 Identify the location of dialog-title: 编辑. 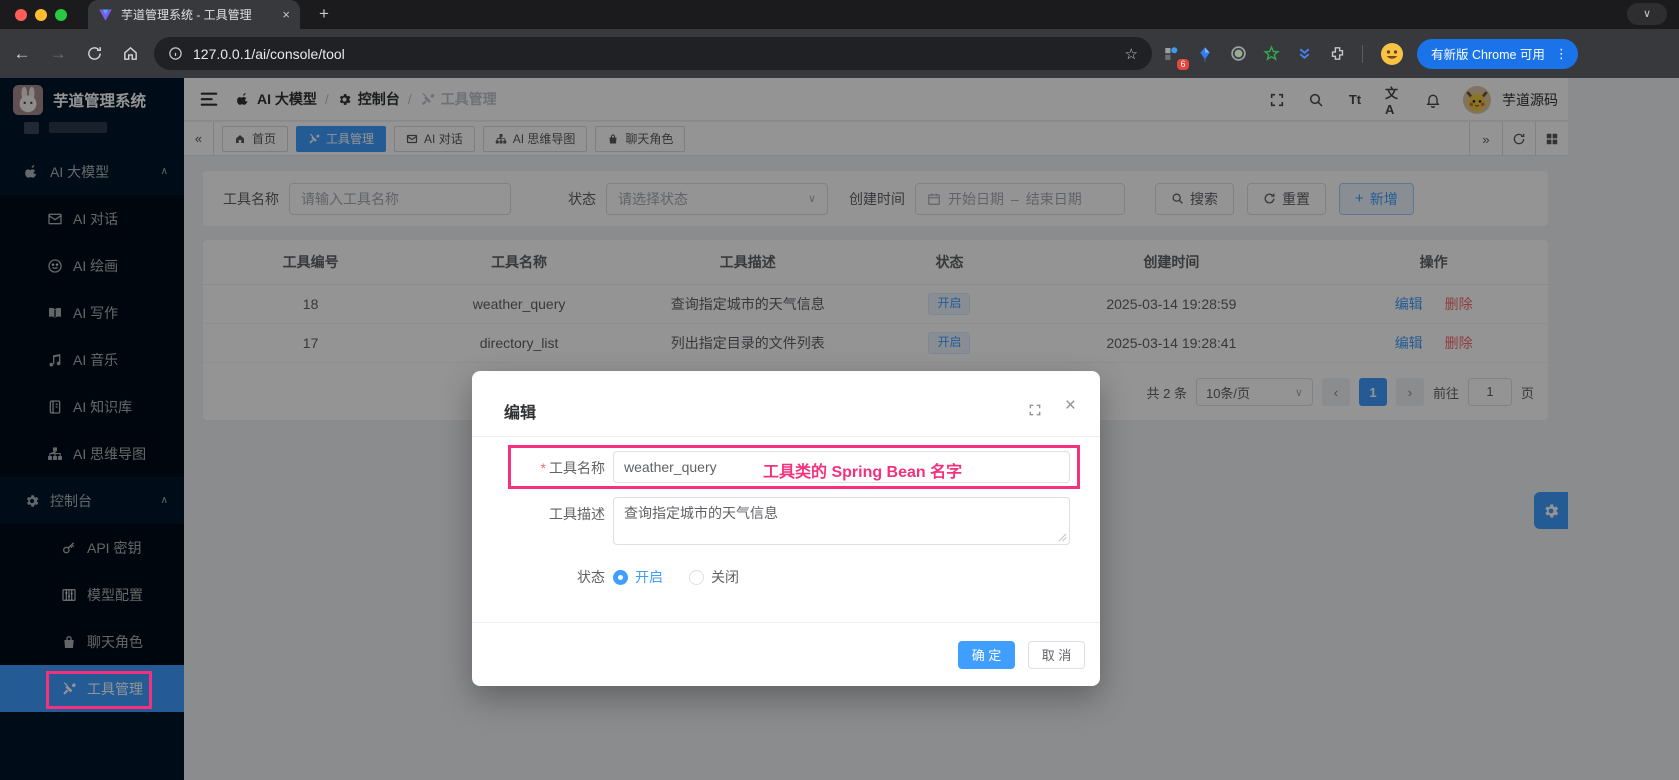
(520, 413).